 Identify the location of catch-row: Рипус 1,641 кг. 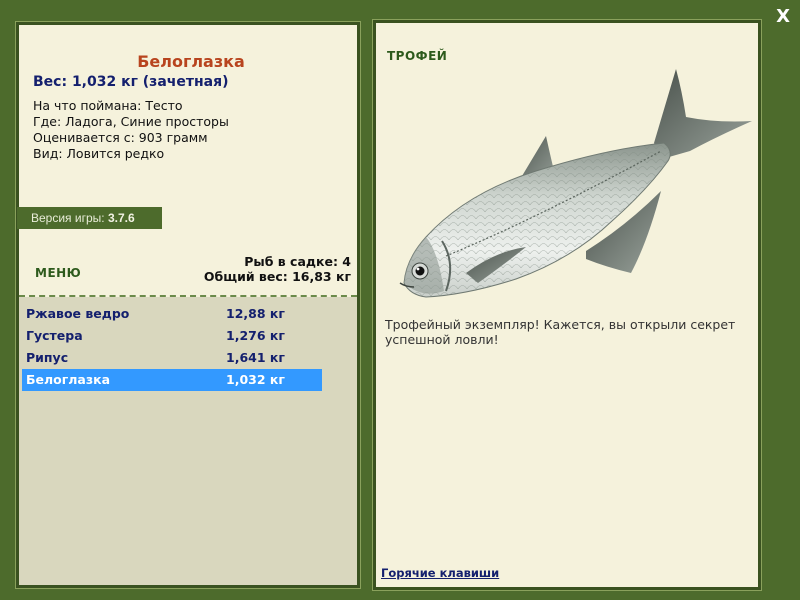
(172, 358).